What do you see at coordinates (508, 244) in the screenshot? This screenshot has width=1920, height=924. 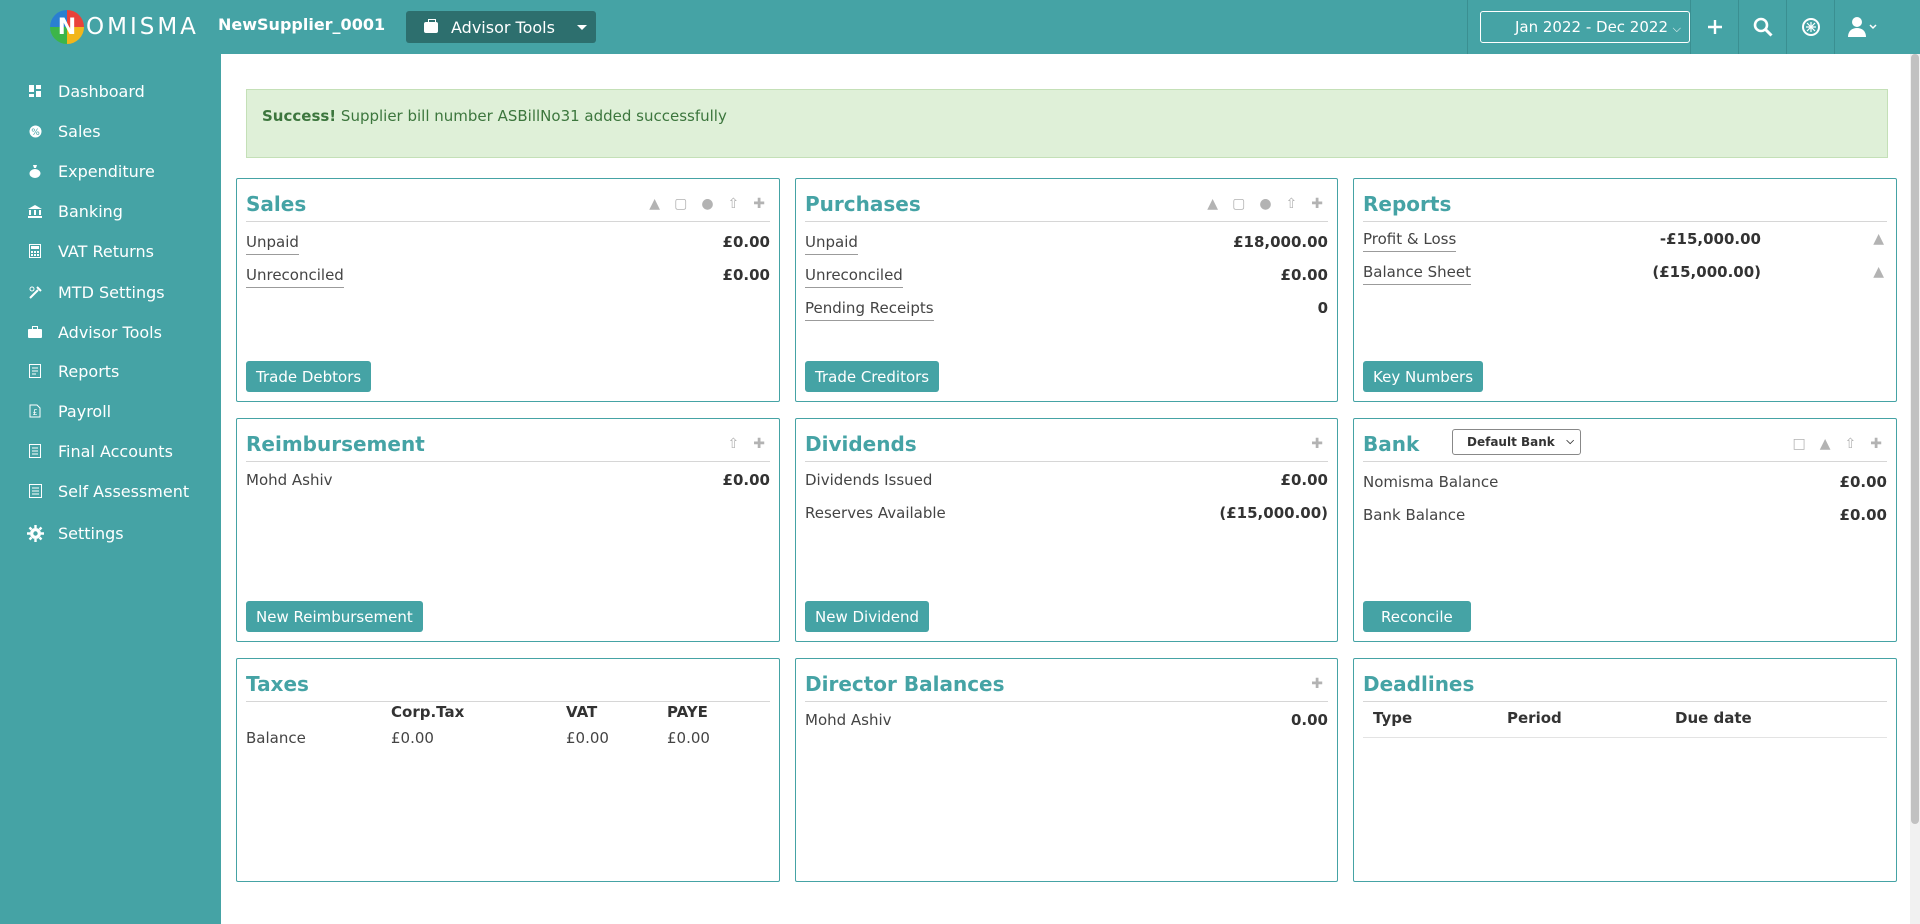 I see `sales-unpaid-row: Unpaid £0.00` at bounding box center [508, 244].